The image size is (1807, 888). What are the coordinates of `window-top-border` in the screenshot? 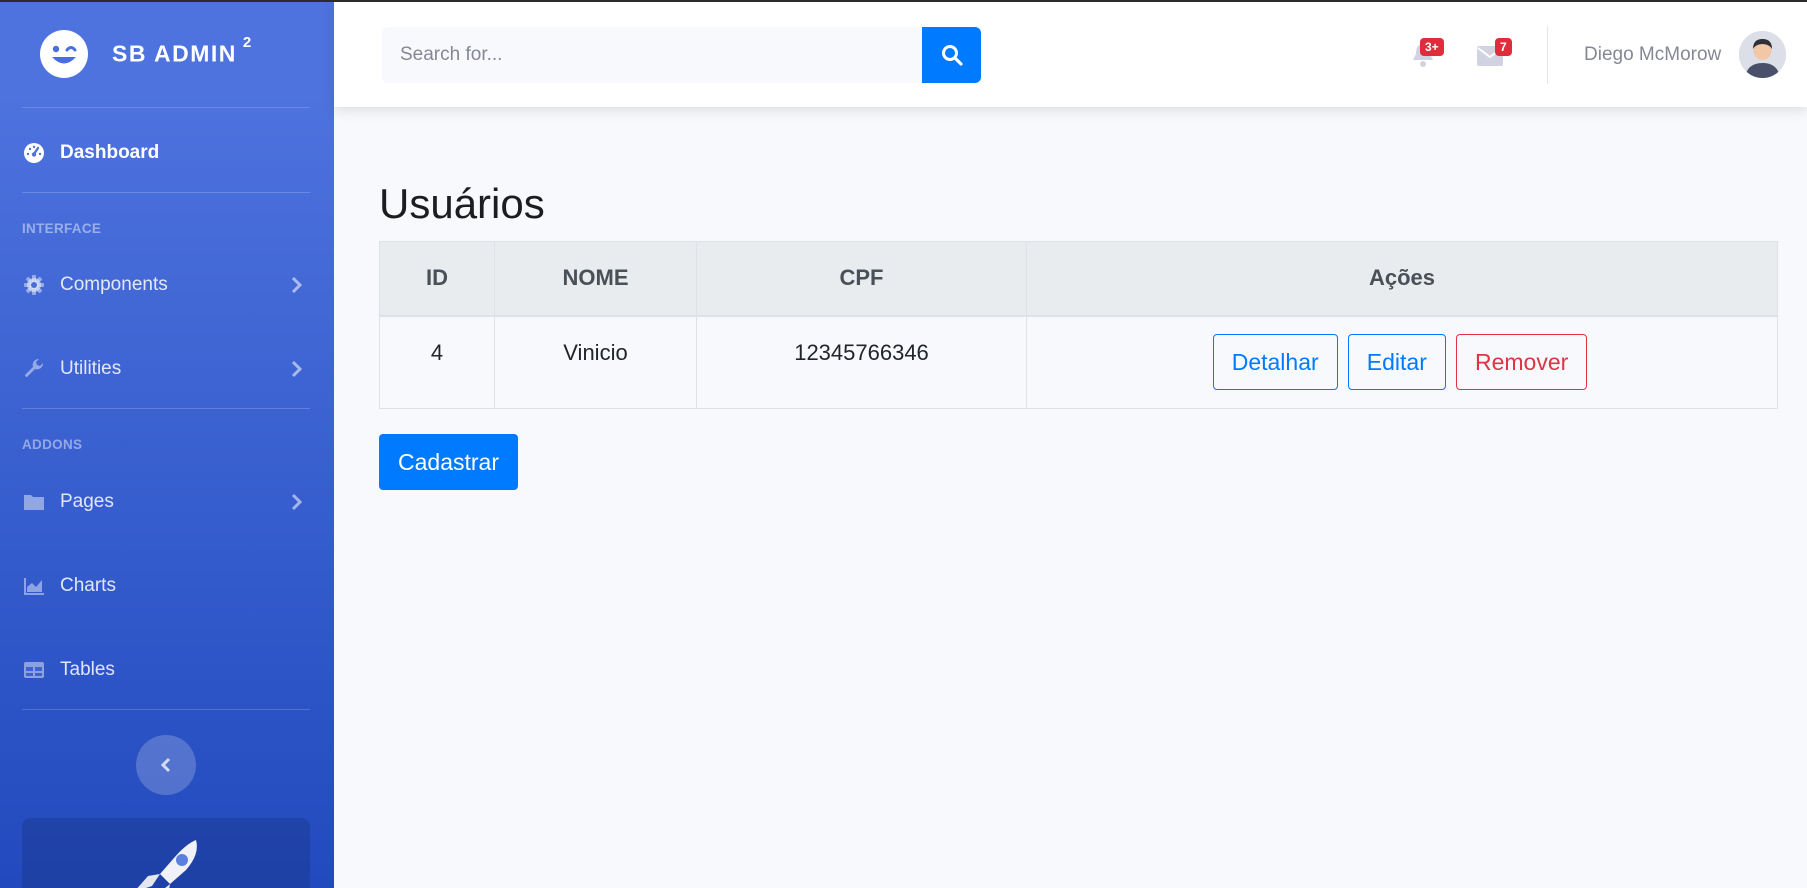 It's located at (903, 1).